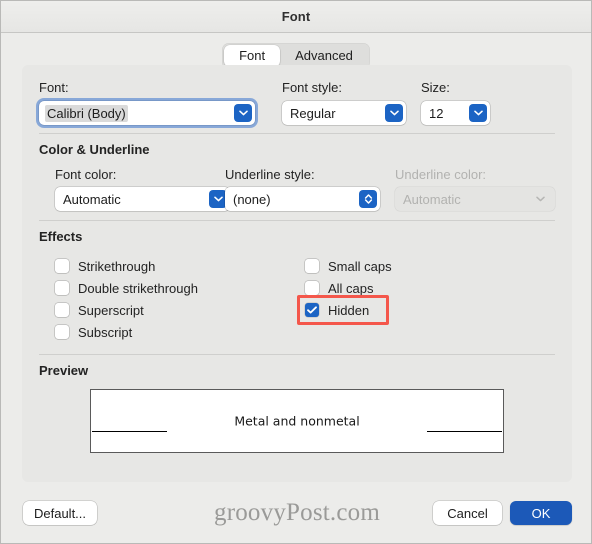 This screenshot has height=544, width=592. Describe the element at coordinates (360, 266) in the screenshot. I see `checkbox-label: Small caps` at that location.